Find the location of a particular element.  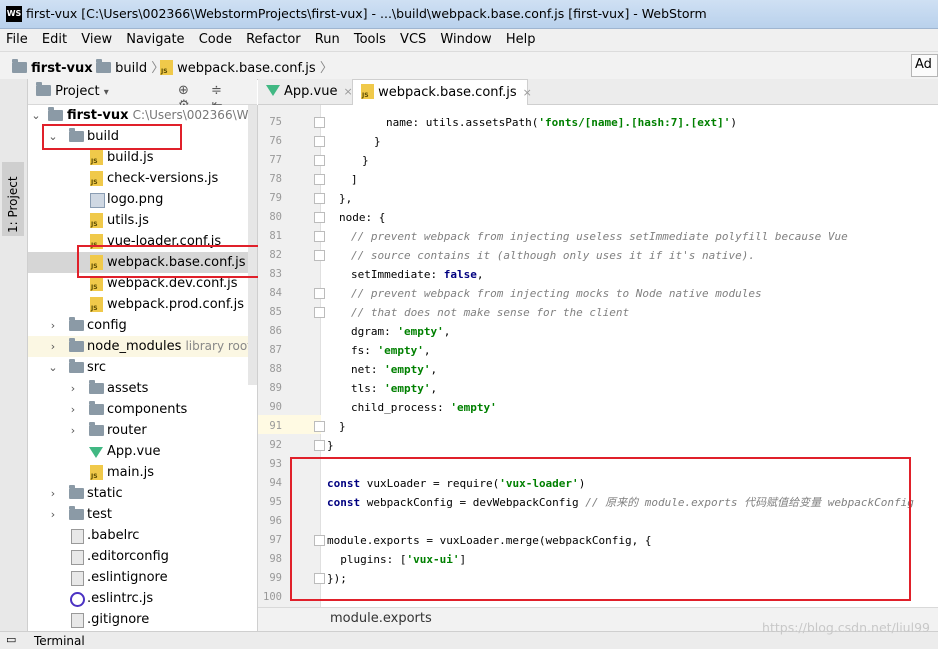

line-number: 98 is located at coordinates (275, 559).